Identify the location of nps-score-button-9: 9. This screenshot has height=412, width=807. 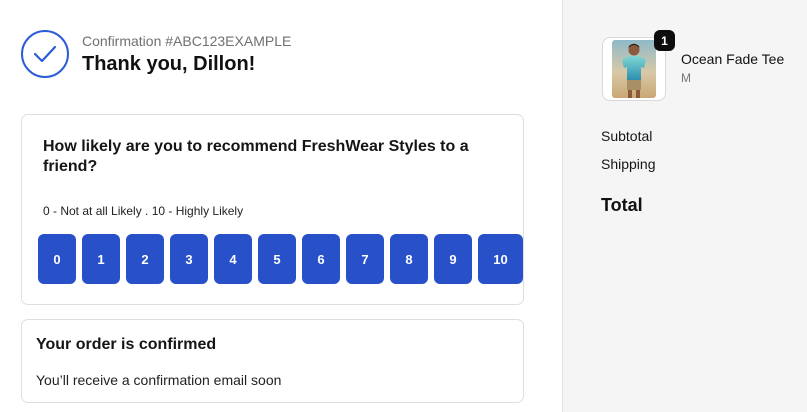
(453, 259).